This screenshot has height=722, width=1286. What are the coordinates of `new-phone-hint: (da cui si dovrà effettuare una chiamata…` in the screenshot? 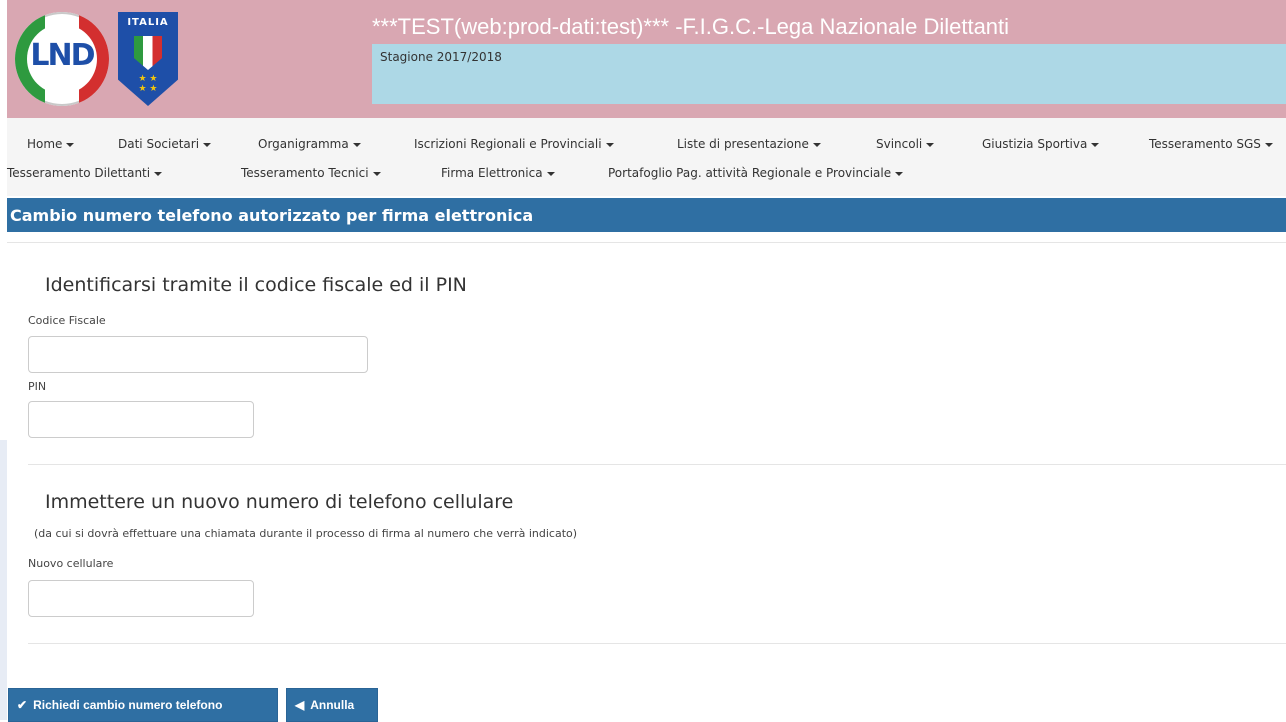 It's located at (306, 533).